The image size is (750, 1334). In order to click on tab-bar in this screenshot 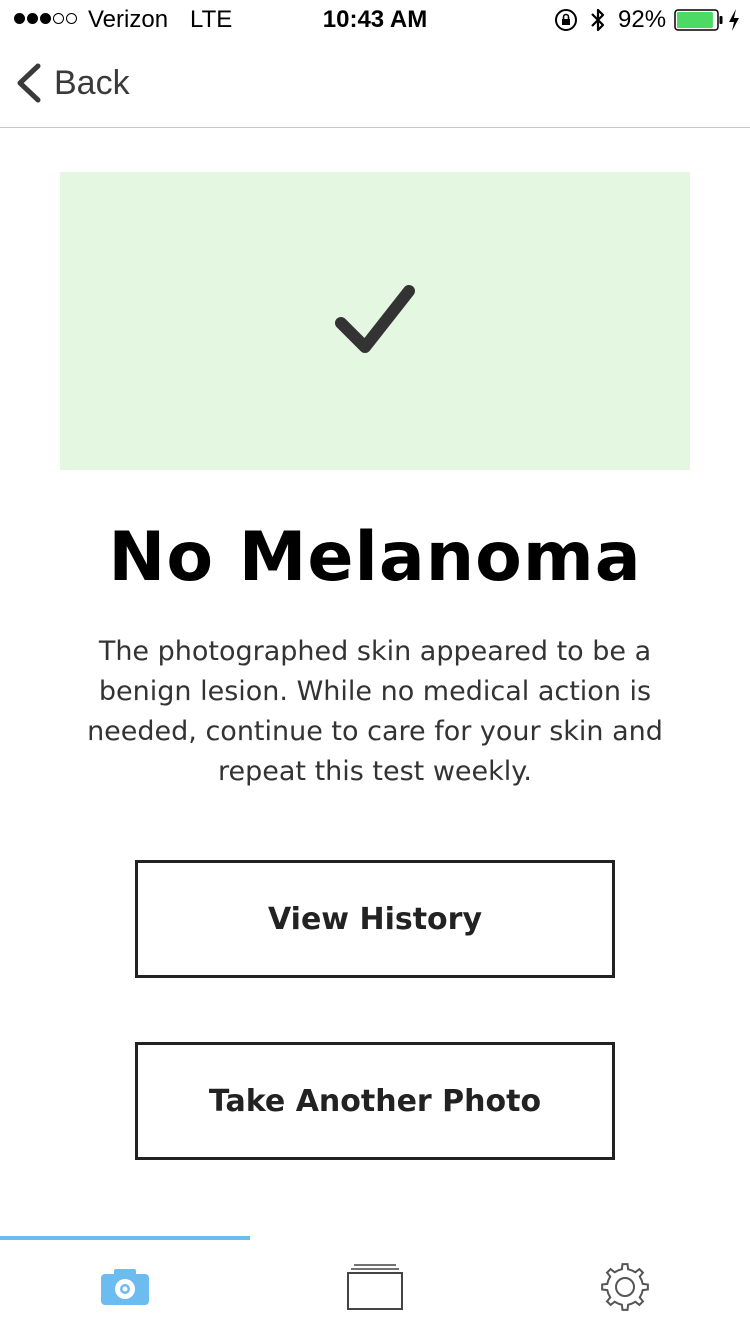, I will do `click(375, 1285)`.